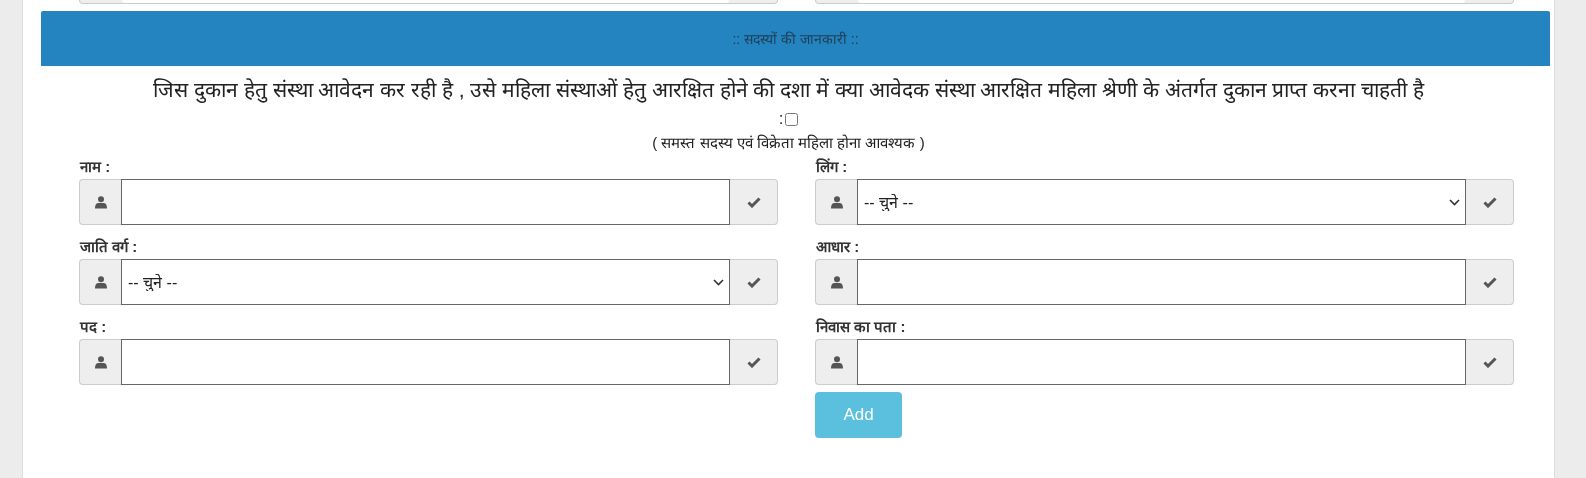 The height and width of the screenshot is (478, 1586). Describe the element at coordinates (838, 247) in the screenshot. I see `field-label: आधार :` at that location.